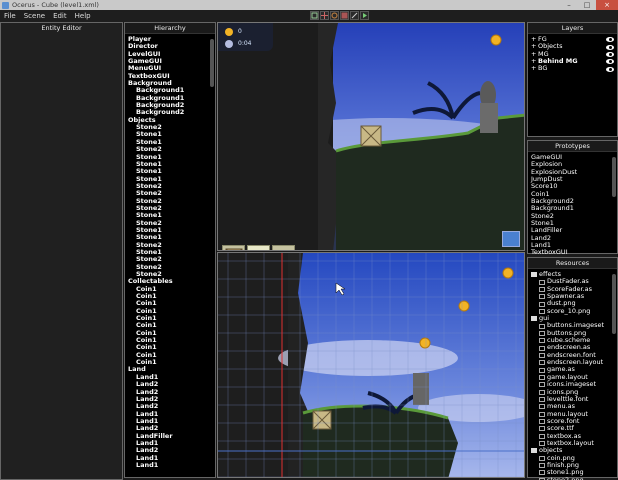 This screenshot has width=618, height=480. I want to click on move-tool-icon, so click(324, 15).